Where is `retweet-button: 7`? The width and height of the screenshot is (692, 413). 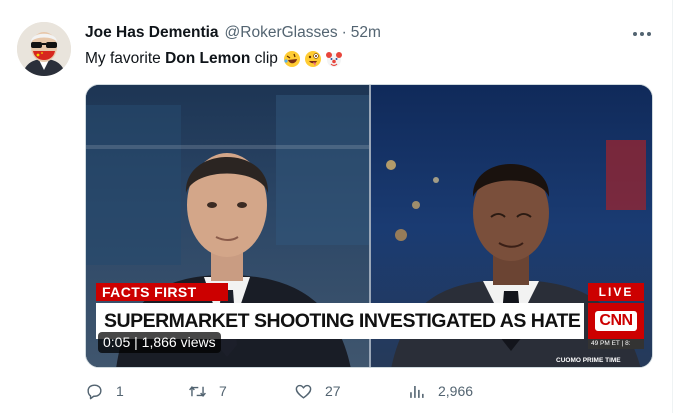 retweet-button: 7 is located at coordinates (207, 391).